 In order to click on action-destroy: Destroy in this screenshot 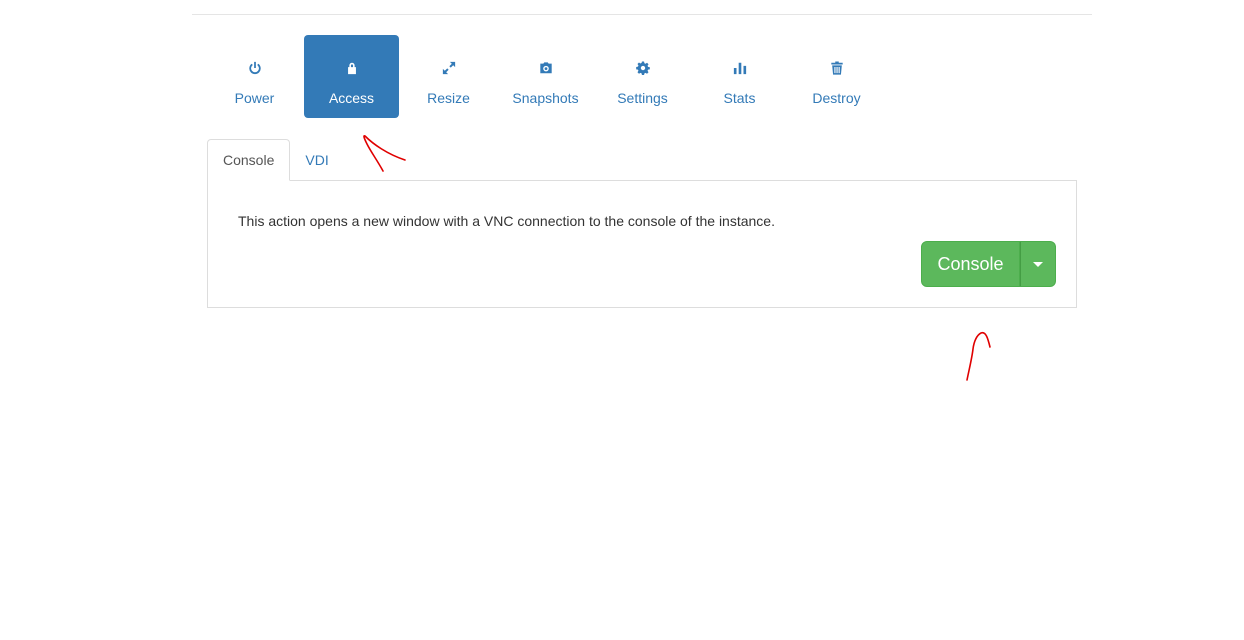, I will do `click(836, 76)`.